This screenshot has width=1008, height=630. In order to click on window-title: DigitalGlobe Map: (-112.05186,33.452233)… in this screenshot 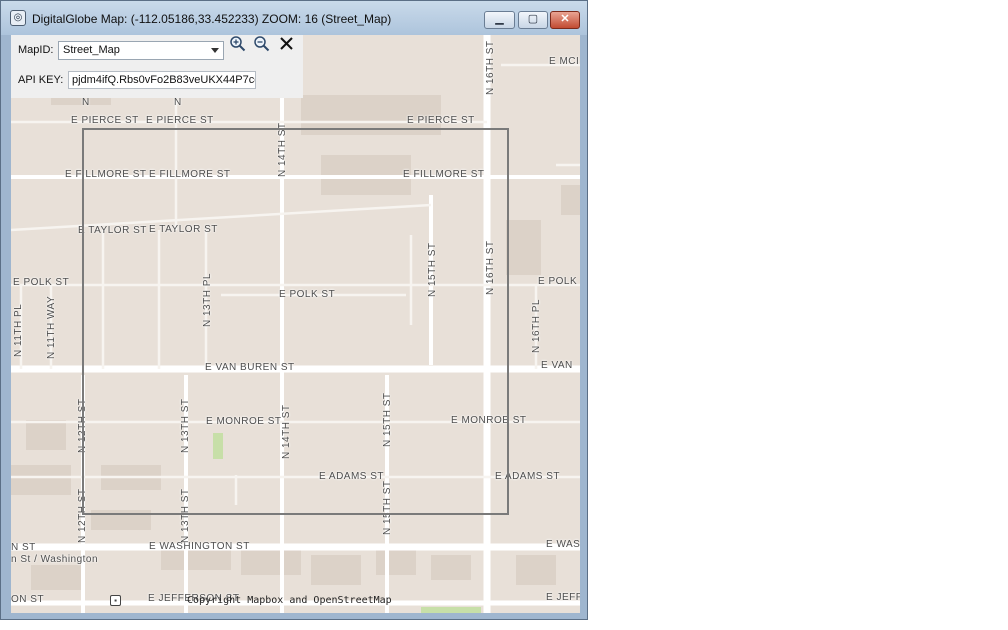, I will do `click(212, 19)`.